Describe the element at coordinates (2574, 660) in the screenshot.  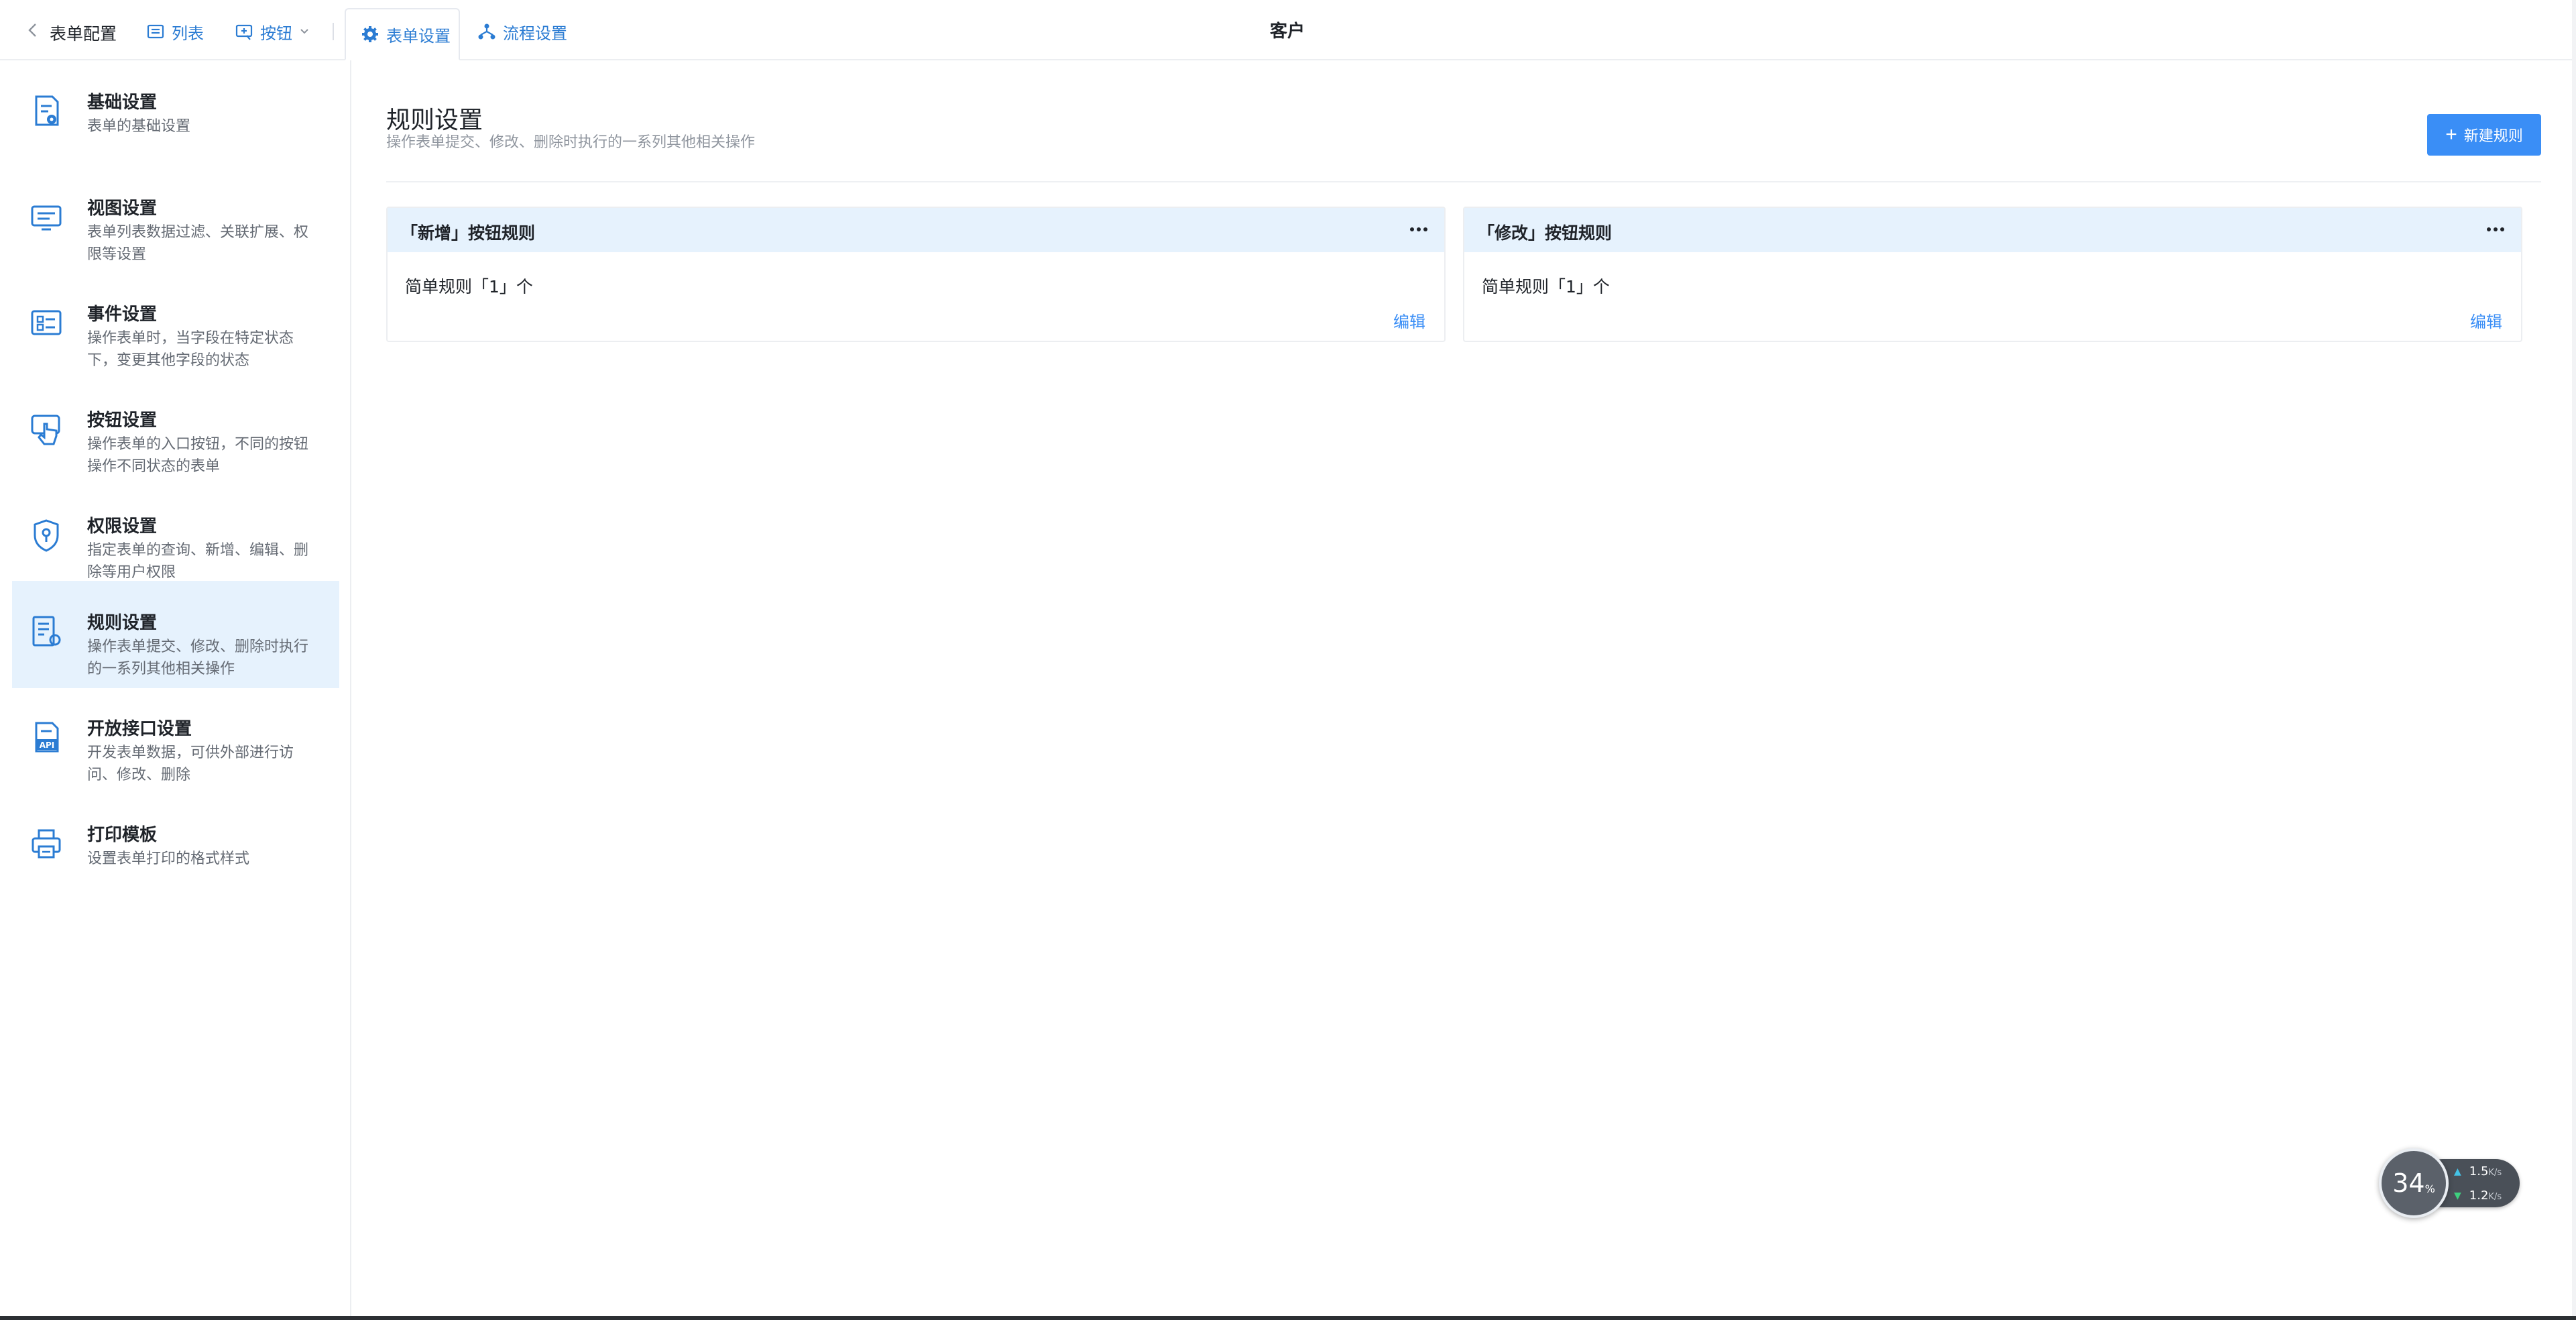
I see `window-edge` at that location.